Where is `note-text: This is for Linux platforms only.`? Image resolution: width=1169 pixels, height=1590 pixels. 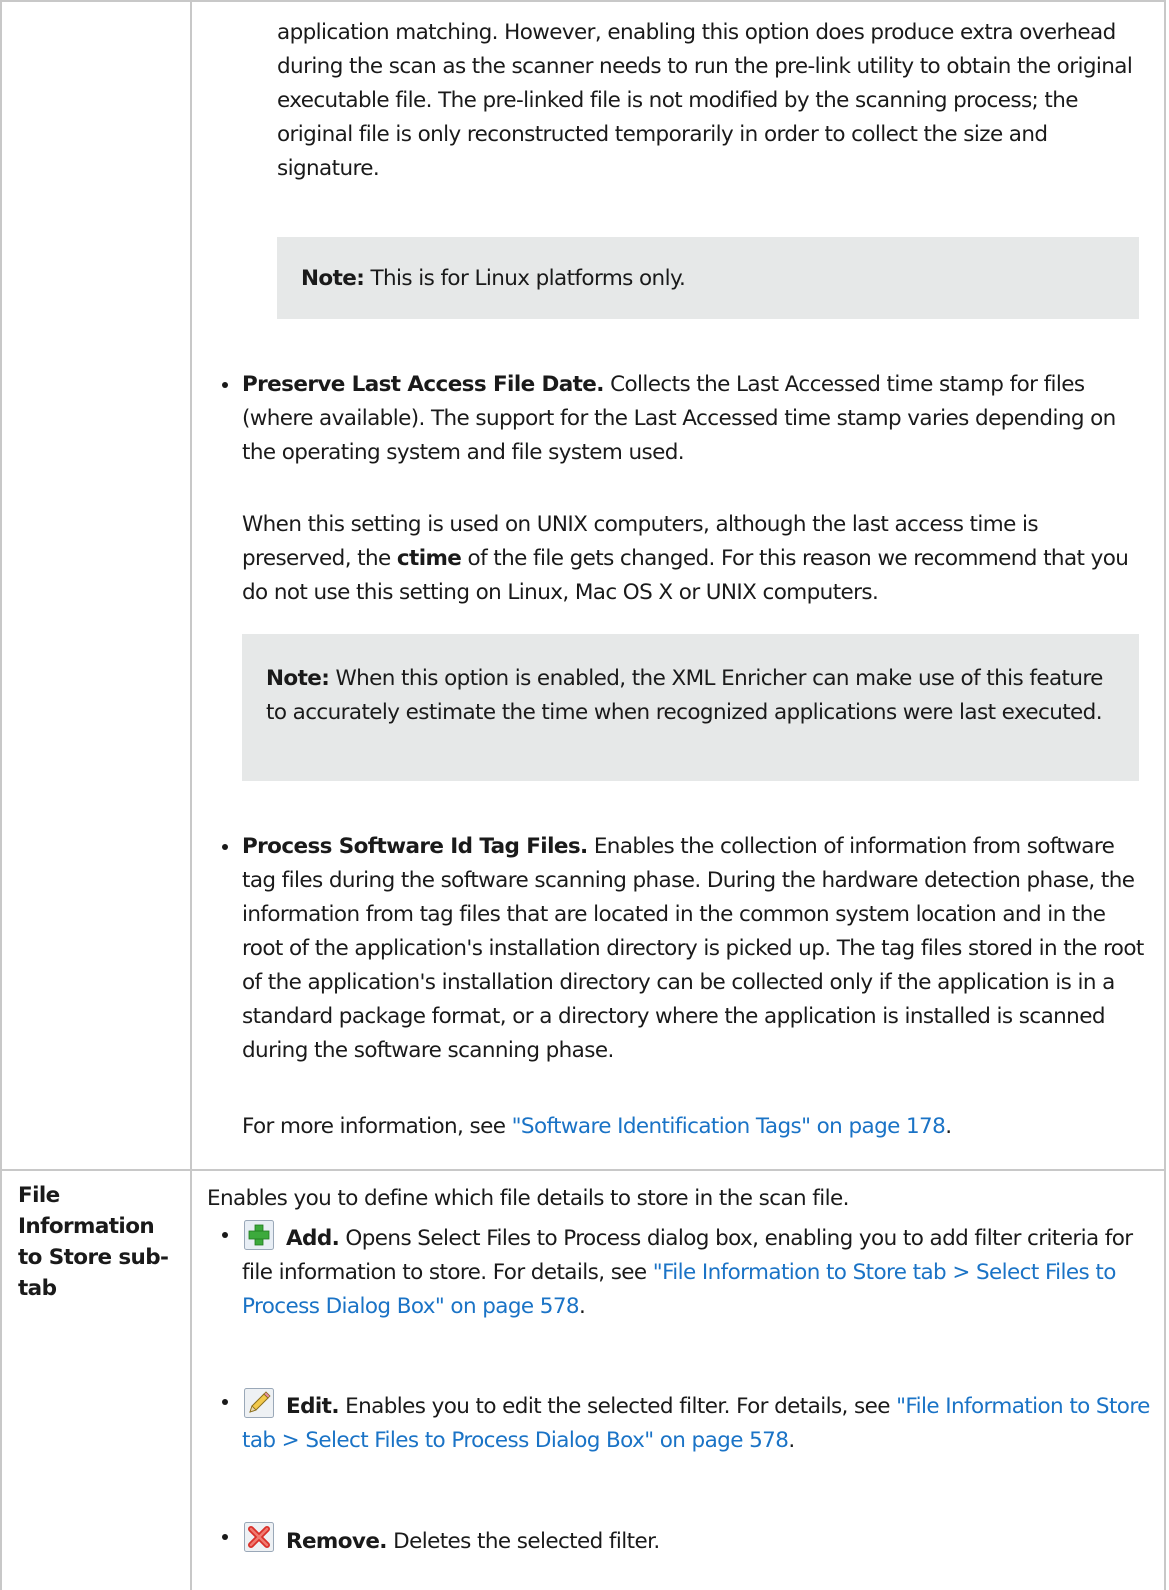 note-text: This is for Linux platforms only. is located at coordinates (525, 278).